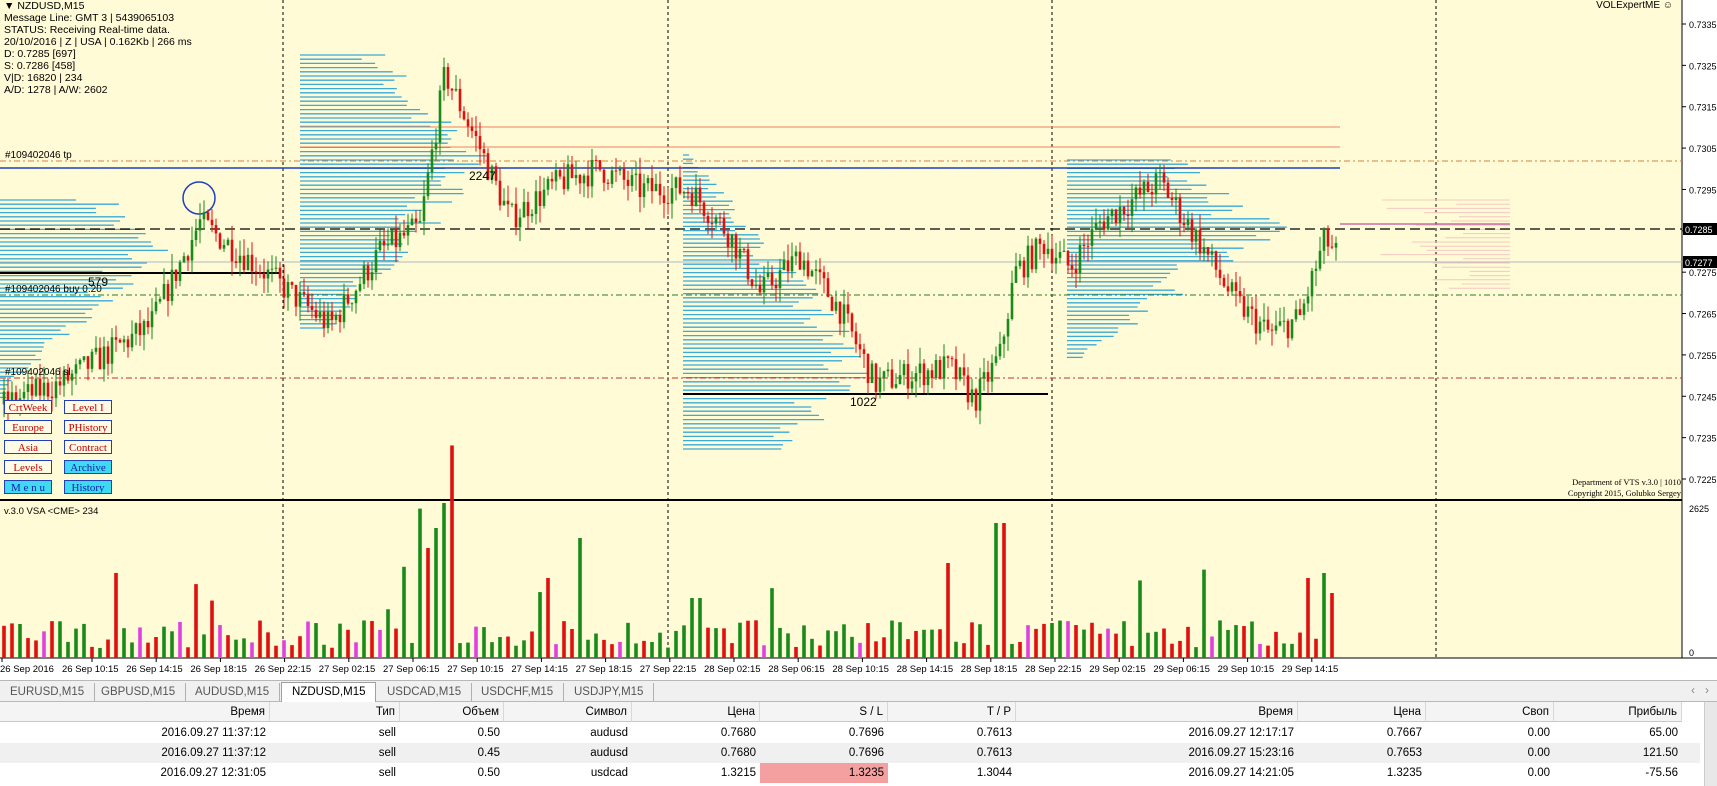 The image size is (1717, 786). I want to click on collapse-triangle-icon: ▼, so click(10, 6).